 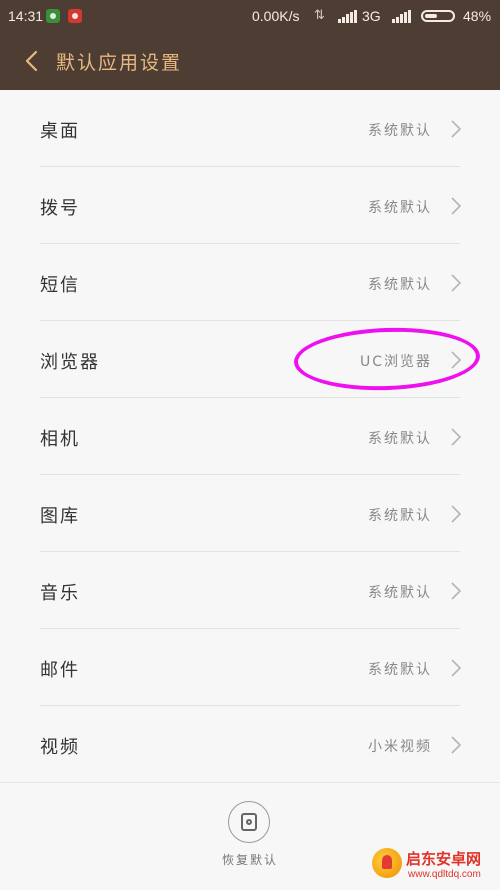 What do you see at coordinates (33, 61) in the screenshot?
I see `back-arrow-icon` at bounding box center [33, 61].